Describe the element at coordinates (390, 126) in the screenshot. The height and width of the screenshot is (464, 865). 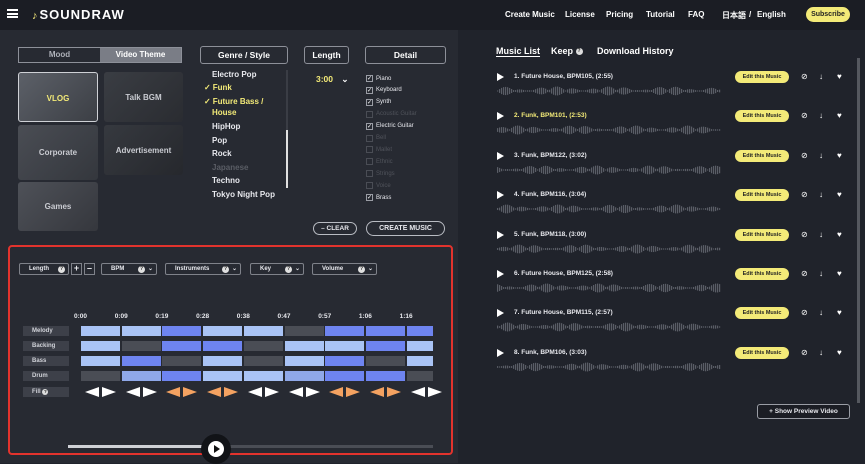
I see `instrument-checkbox: ✓ Electric Guitar` at that location.